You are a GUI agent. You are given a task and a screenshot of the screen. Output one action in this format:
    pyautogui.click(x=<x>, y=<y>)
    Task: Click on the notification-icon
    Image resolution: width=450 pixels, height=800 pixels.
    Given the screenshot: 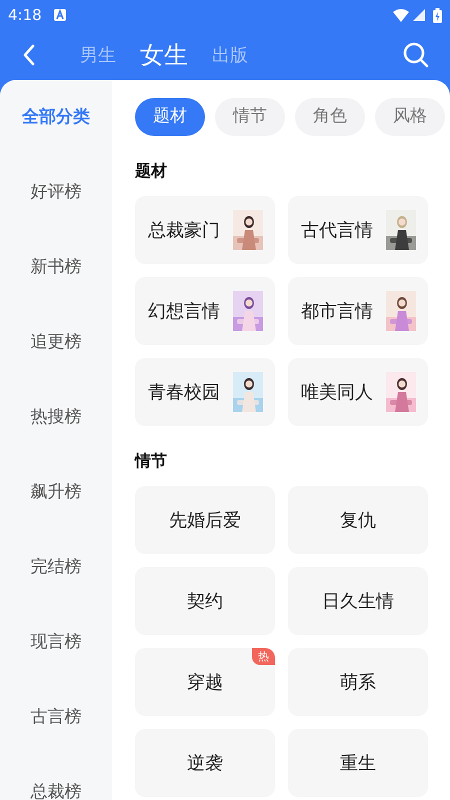 What is the action you would take?
    pyautogui.click(x=60, y=15)
    